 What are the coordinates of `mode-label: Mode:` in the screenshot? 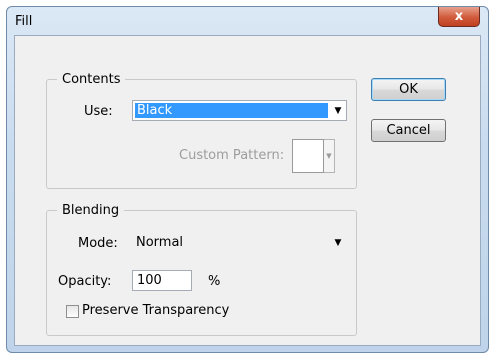 It's located at (98, 243).